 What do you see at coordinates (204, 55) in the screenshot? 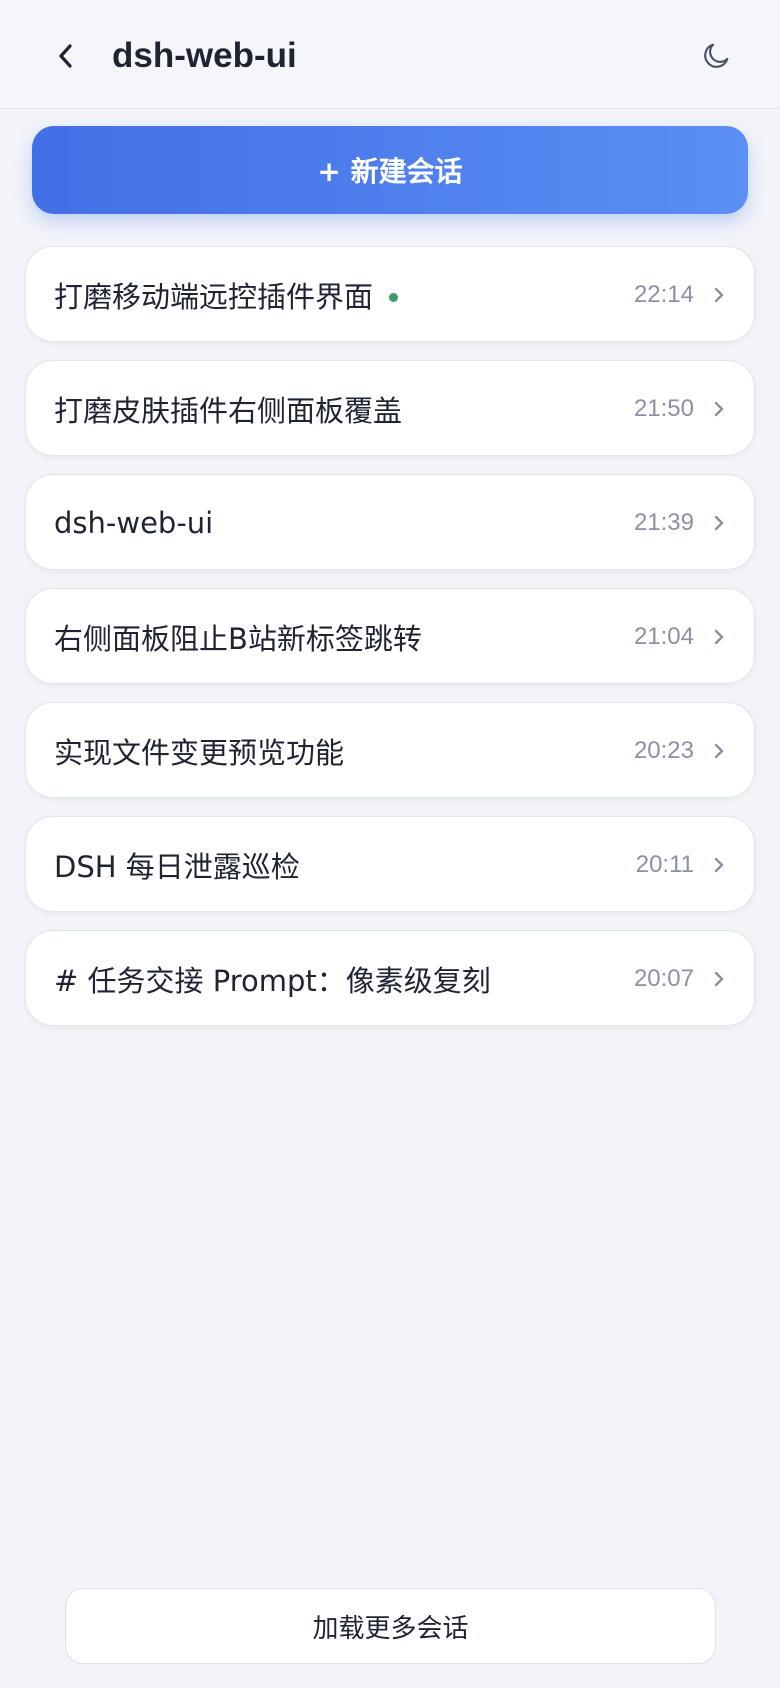
I see `page-title: dsh-web-ui` at bounding box center [204, 55].